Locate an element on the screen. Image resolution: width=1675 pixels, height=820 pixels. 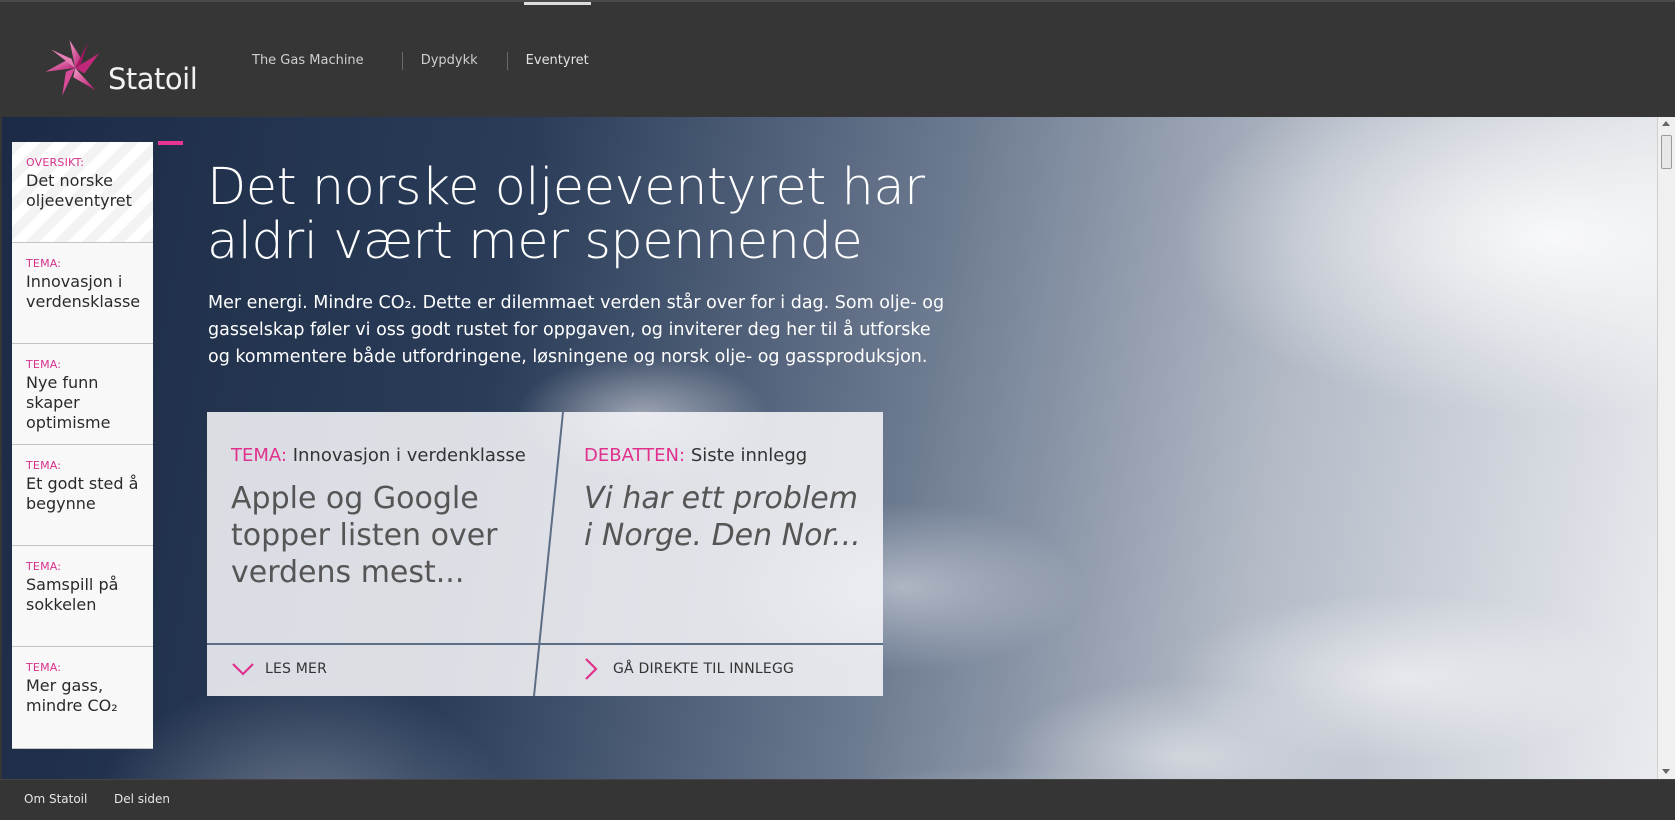
main-nav: The Gas Machine Dypdykk Eventyret is located at coordinates (421, 60).